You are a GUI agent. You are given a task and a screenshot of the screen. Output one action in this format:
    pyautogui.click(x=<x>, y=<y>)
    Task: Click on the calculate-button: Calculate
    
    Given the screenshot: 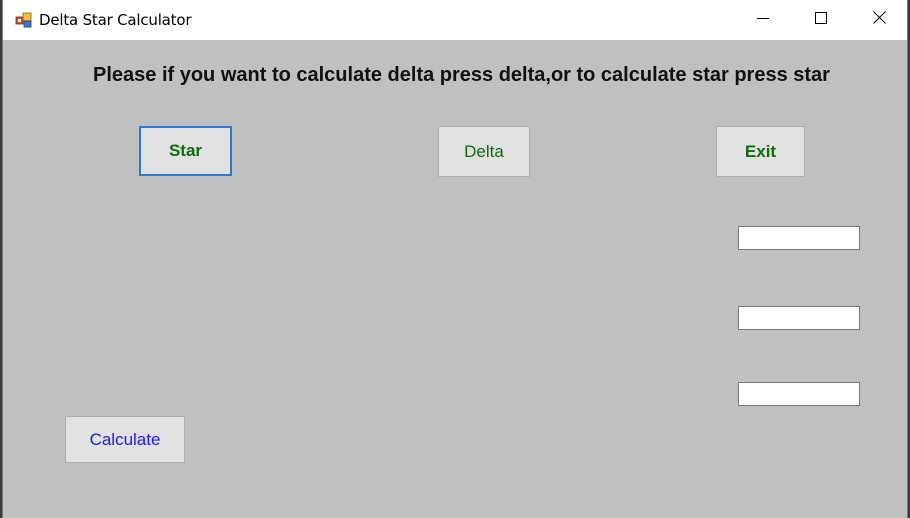 What is the action you would take?
    pyautogui.click(x=125, y=439)
    